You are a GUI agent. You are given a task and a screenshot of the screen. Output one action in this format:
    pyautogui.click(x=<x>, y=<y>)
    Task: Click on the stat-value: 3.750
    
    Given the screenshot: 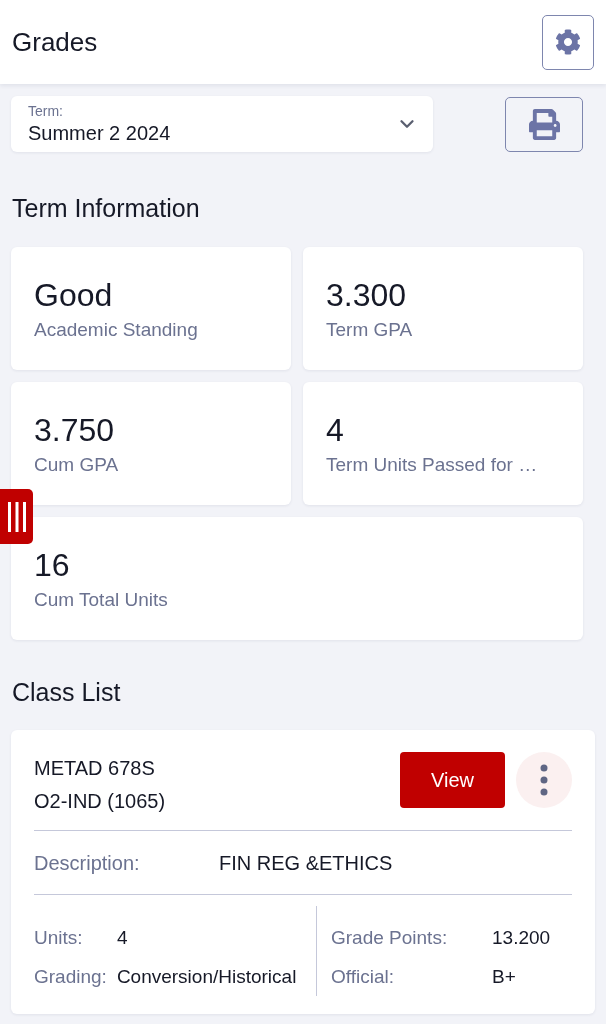 What is the action you would take?
    pyautogui.click(x=75, y=430)
    